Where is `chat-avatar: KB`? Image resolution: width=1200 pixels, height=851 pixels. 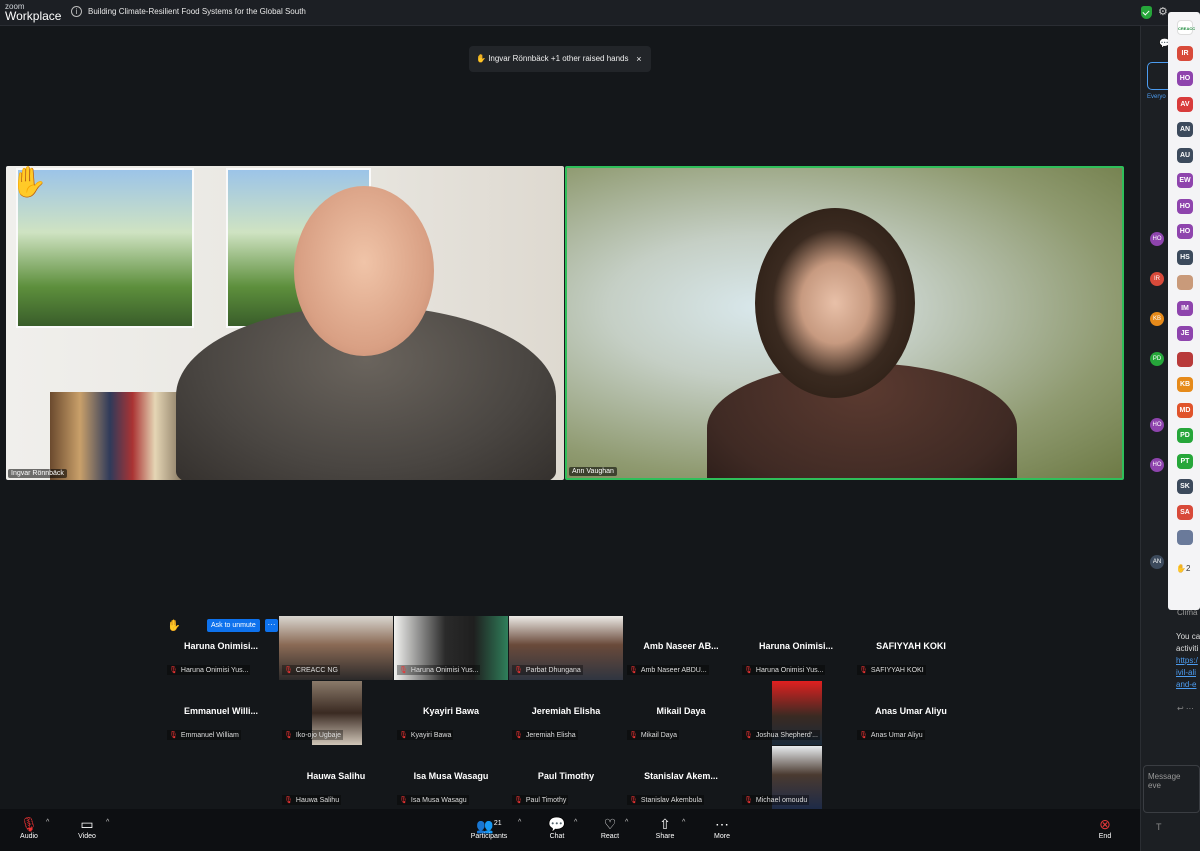 chat-avatar: KB is located at coordinates (1157, 319).